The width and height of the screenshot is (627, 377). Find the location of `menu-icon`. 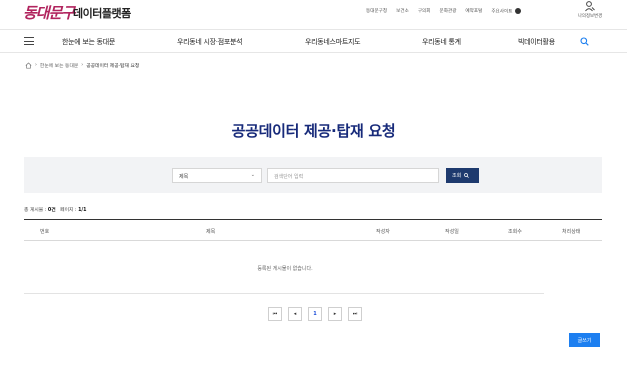

menu-icon is located at coordinates (29, 41).